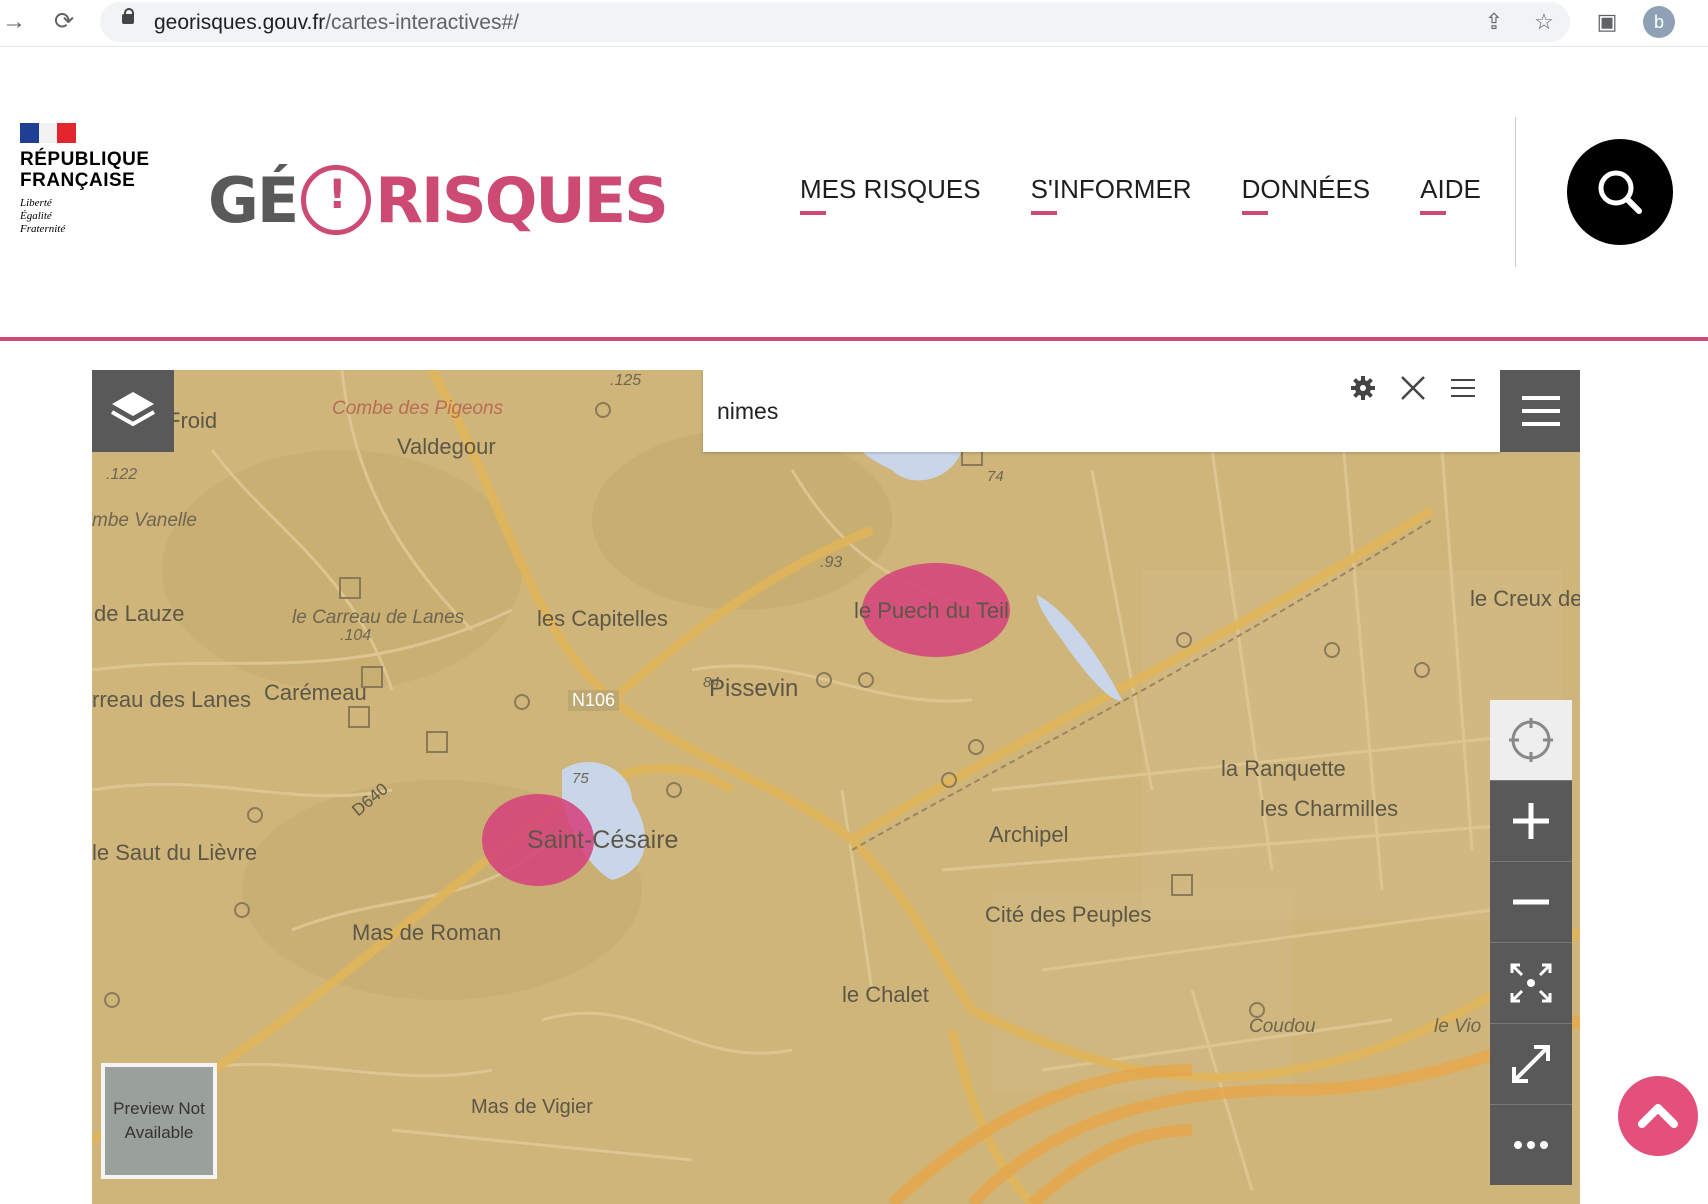  Describe the element at coordinates (1450, 194) in the screenshot. I see `nav-aide: AIDE` at that location.